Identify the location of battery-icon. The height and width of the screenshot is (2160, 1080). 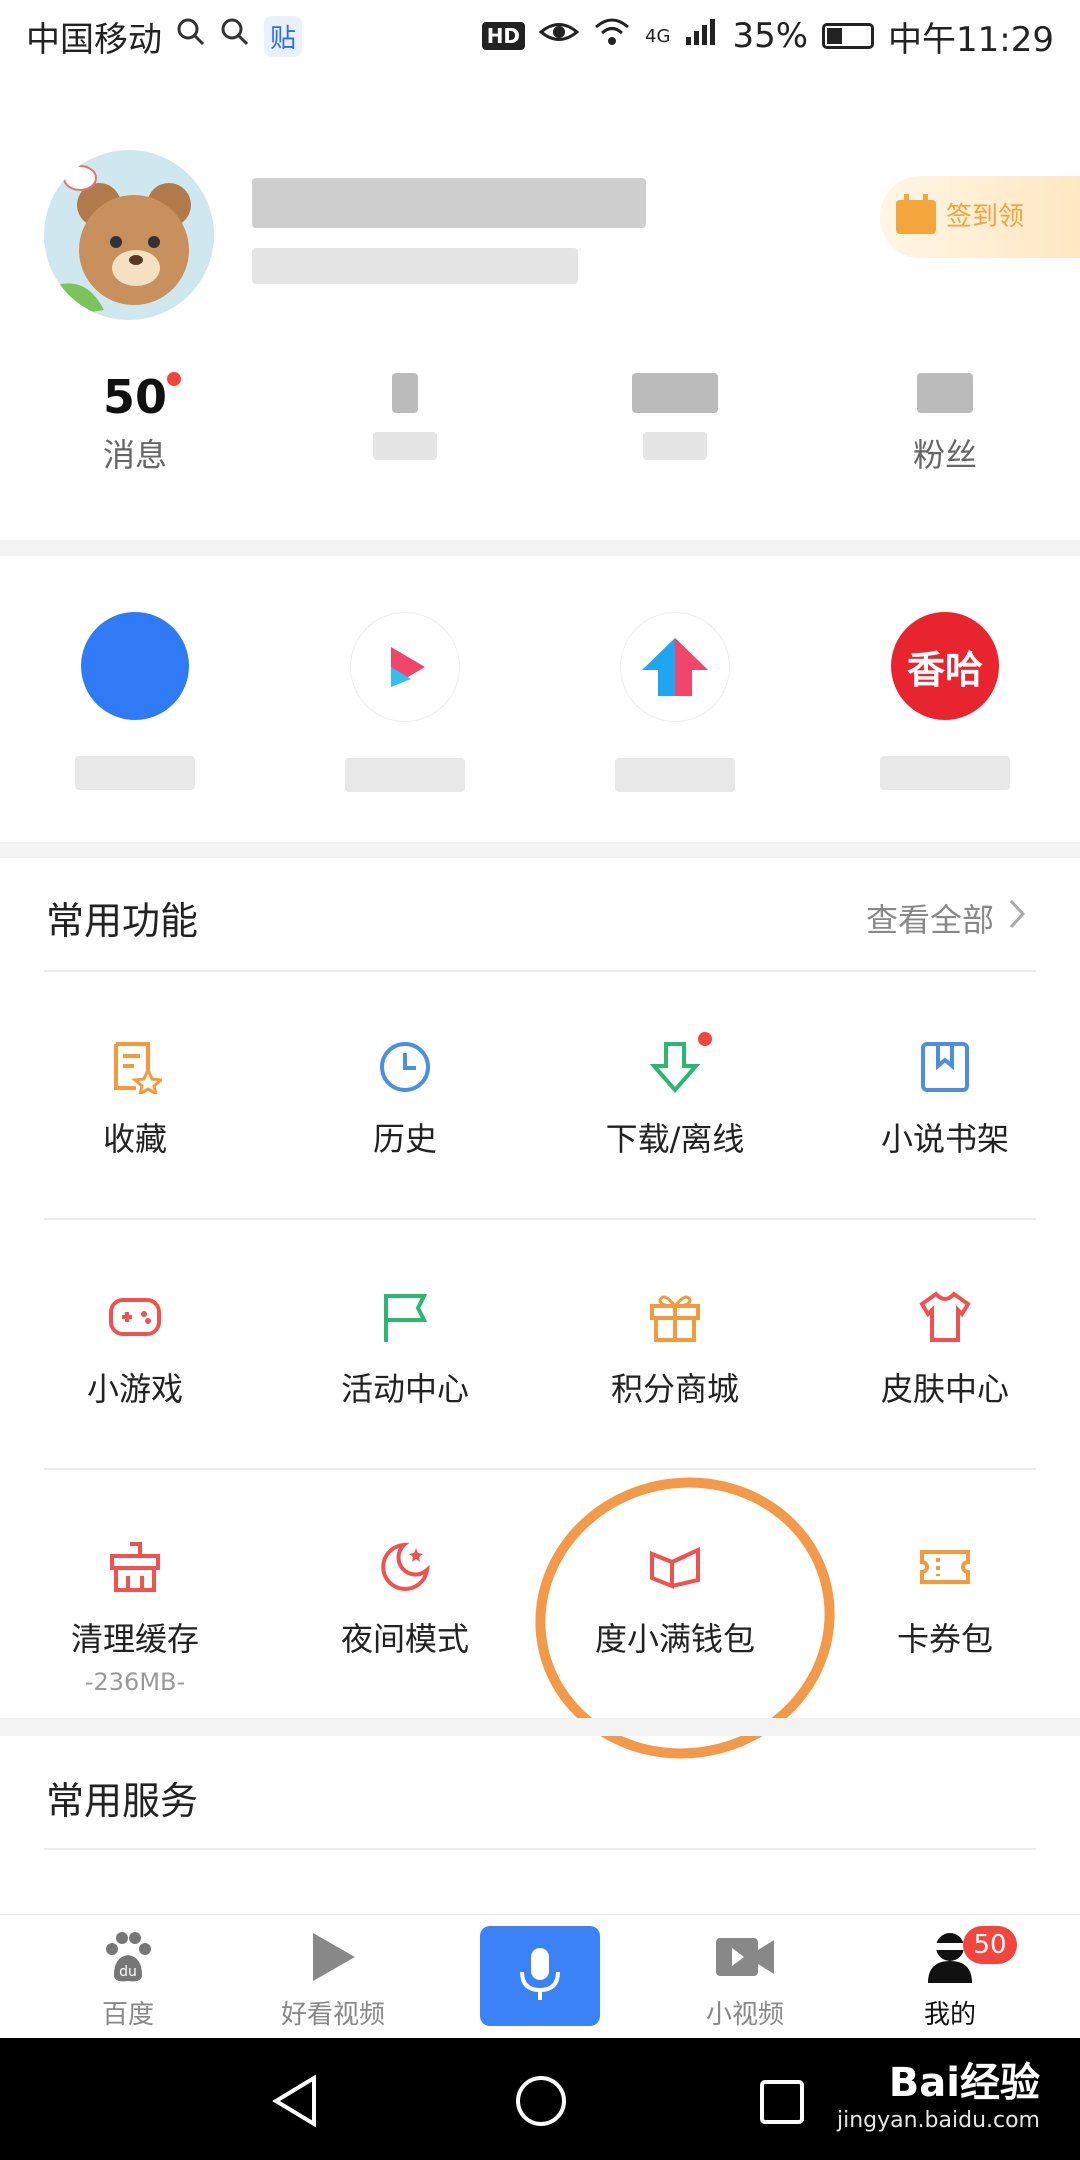
(848, 36).